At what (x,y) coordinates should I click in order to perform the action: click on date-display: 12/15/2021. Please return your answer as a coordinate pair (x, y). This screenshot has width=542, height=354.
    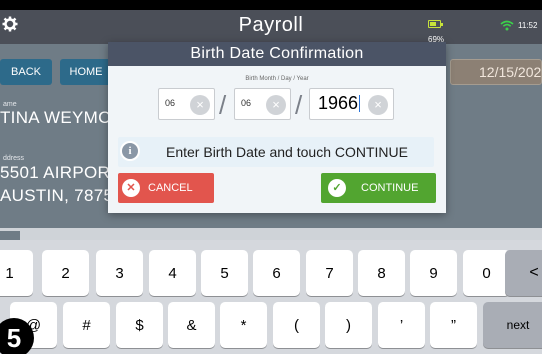
    Looking at the image, I should click on (496, 72).